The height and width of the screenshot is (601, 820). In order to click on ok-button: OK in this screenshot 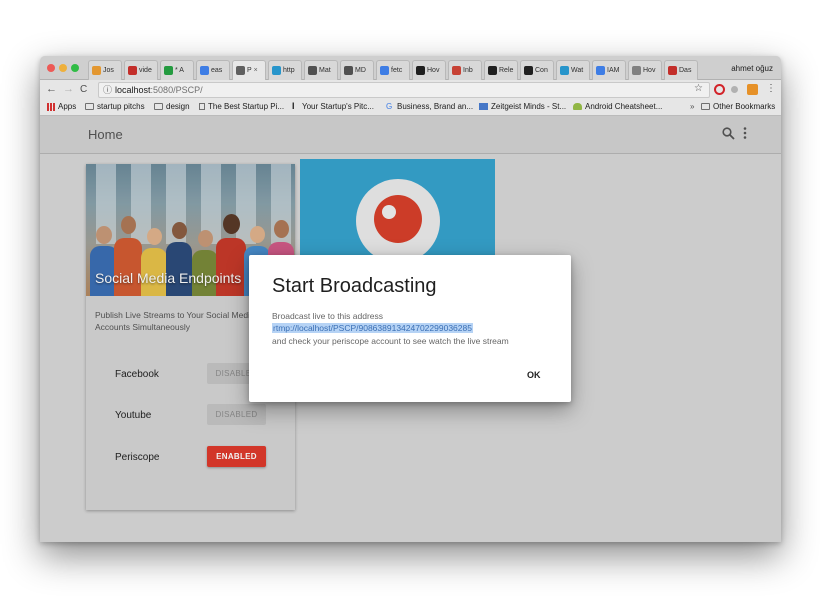, I will do `click(534, 375)`.